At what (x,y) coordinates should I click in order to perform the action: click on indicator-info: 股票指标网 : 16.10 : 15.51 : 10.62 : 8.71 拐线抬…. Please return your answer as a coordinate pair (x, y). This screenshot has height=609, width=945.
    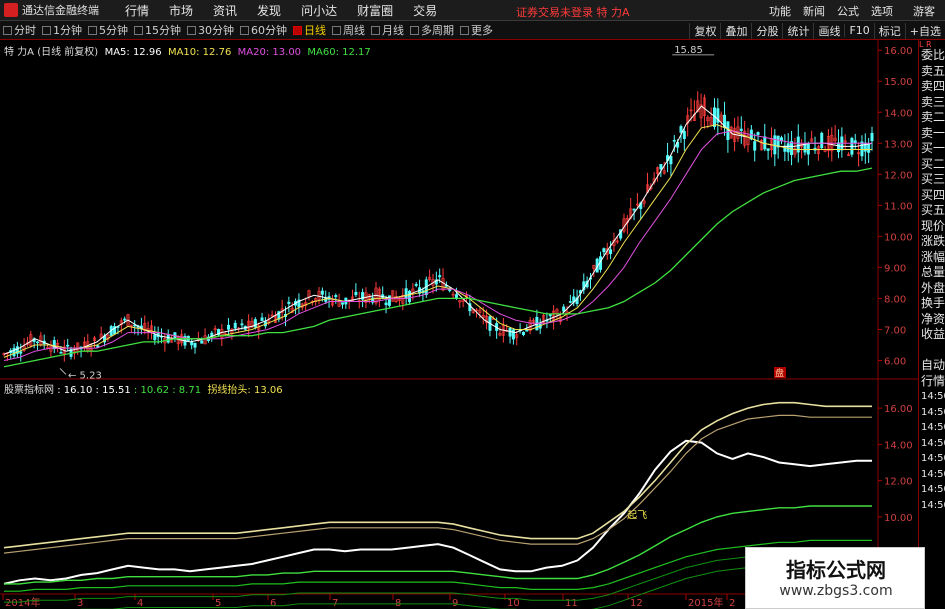
    Looking at the image, I should click on (143, 388).